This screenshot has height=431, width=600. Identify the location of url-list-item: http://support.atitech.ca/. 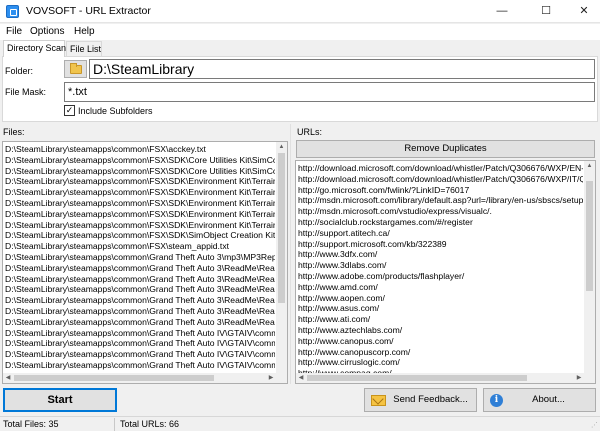
(440, 233).